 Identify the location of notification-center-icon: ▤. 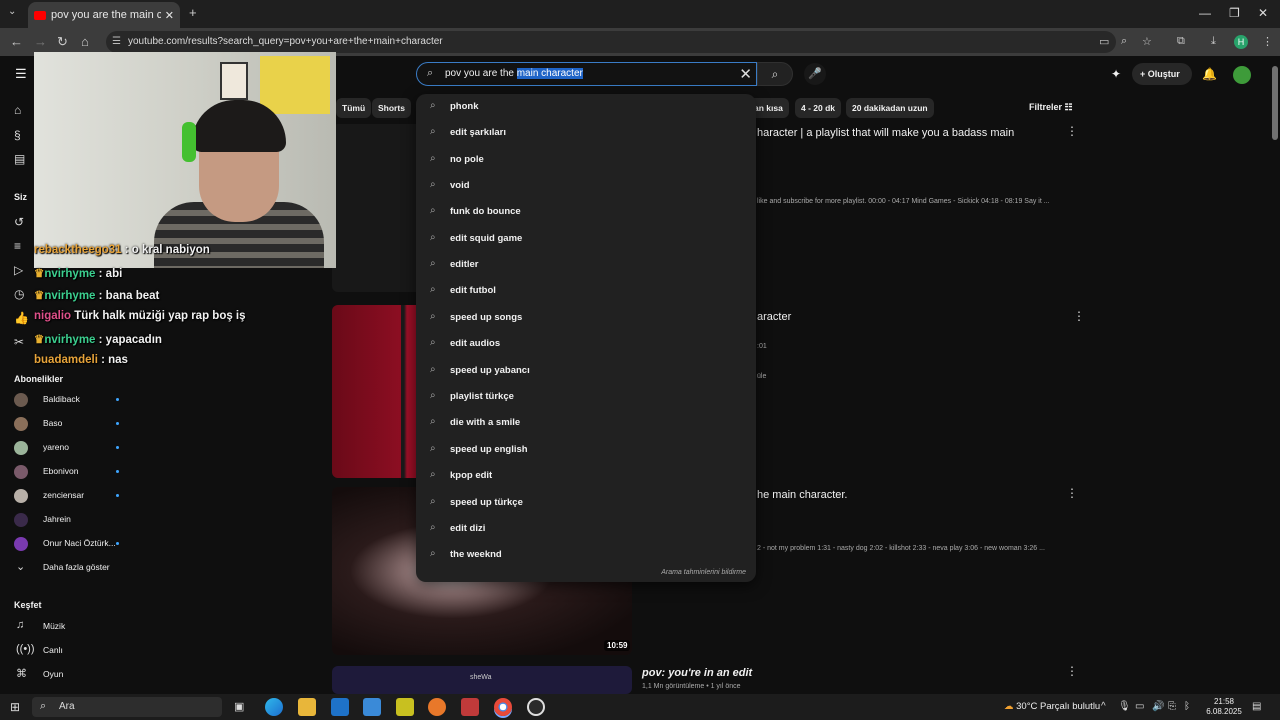
(1256, 706).